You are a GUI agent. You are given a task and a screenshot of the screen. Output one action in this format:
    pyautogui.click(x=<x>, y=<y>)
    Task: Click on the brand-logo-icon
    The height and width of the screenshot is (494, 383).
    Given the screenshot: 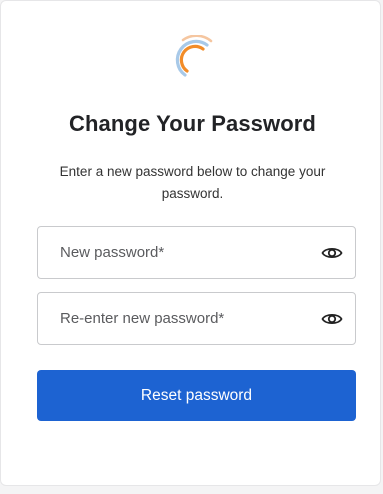 What is the action you would take?
    pyautogui.click(x=195, y=58)
    